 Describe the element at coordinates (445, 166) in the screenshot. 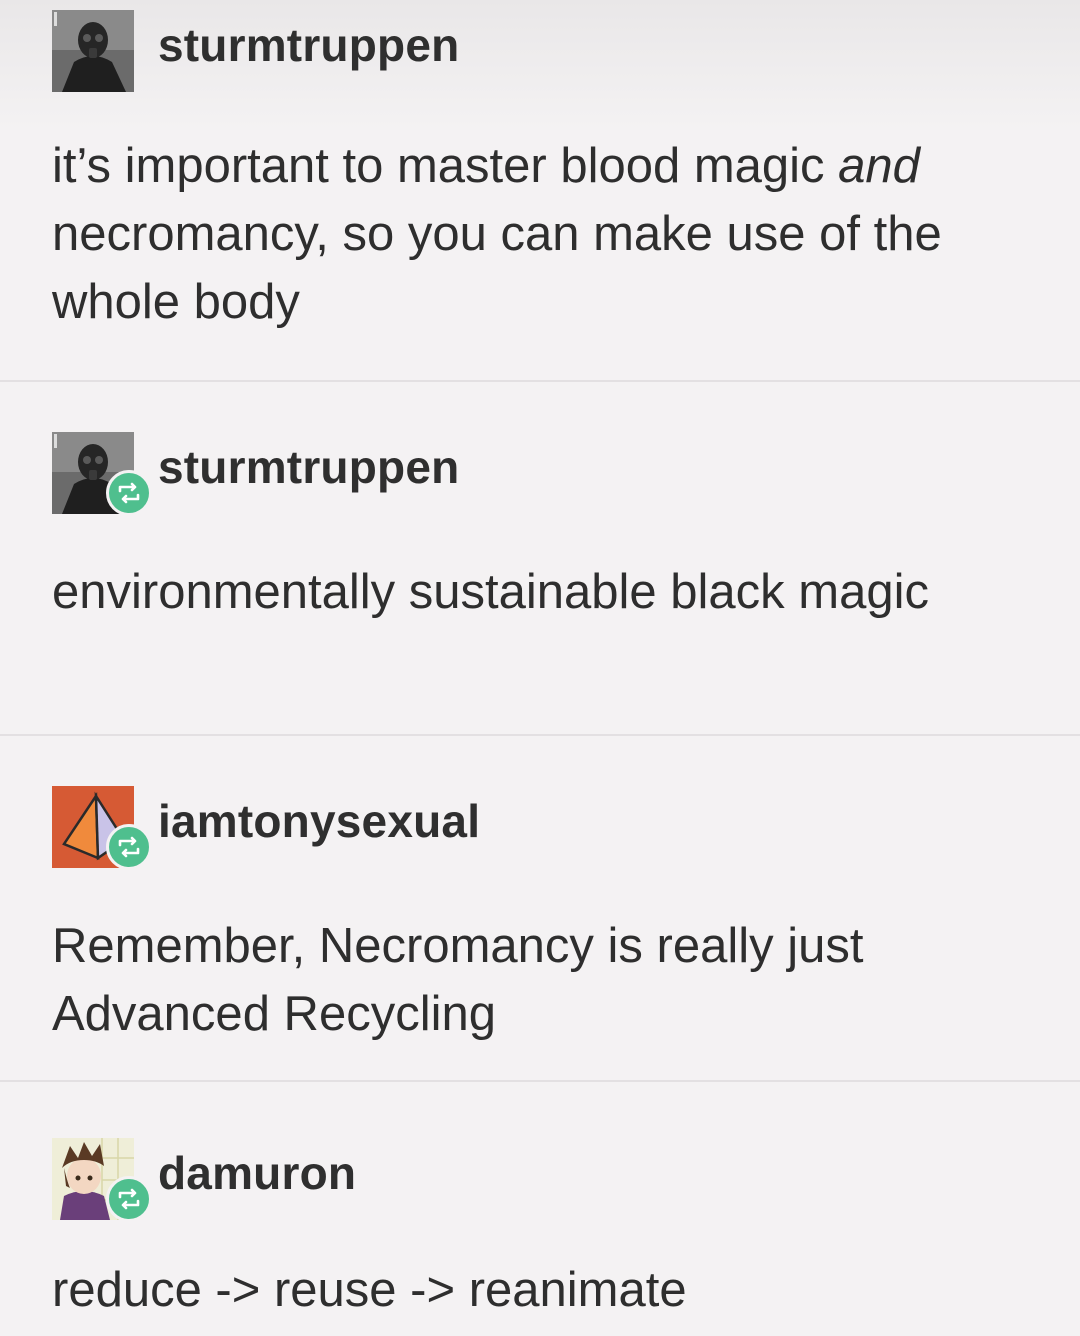

I see `post-body-prefix: it’s important to master blood magic` at that location.